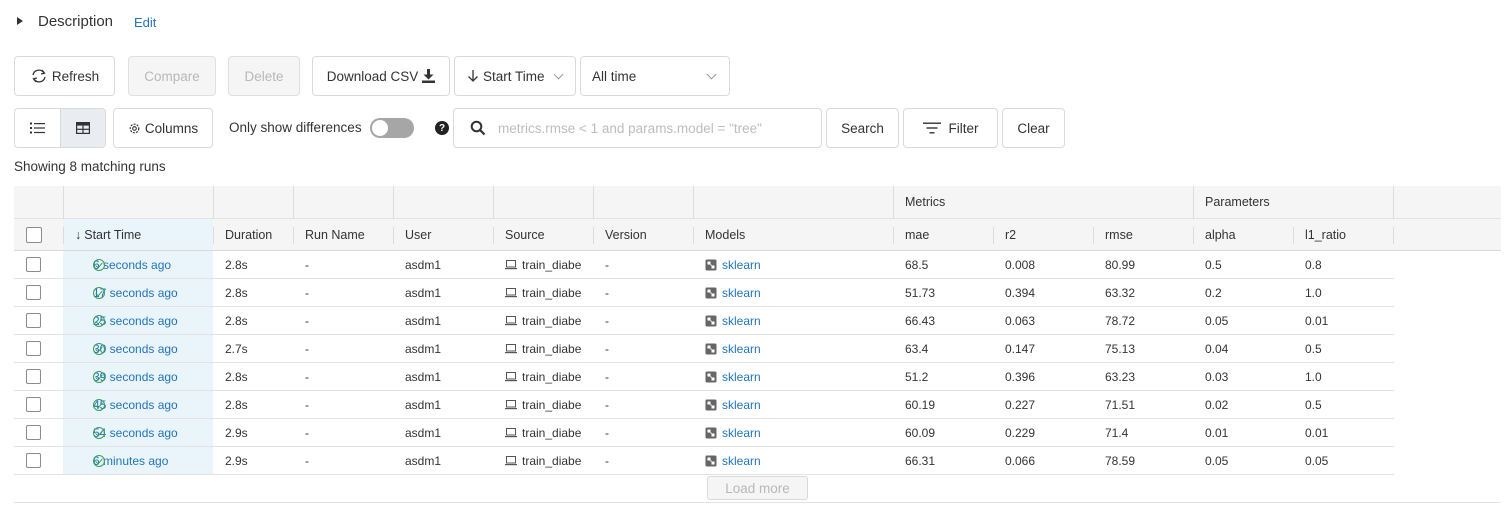  Describe the element at coordinates (1213, 264) in the screenshot. I see `cell-alpha: 0.5` at that location.